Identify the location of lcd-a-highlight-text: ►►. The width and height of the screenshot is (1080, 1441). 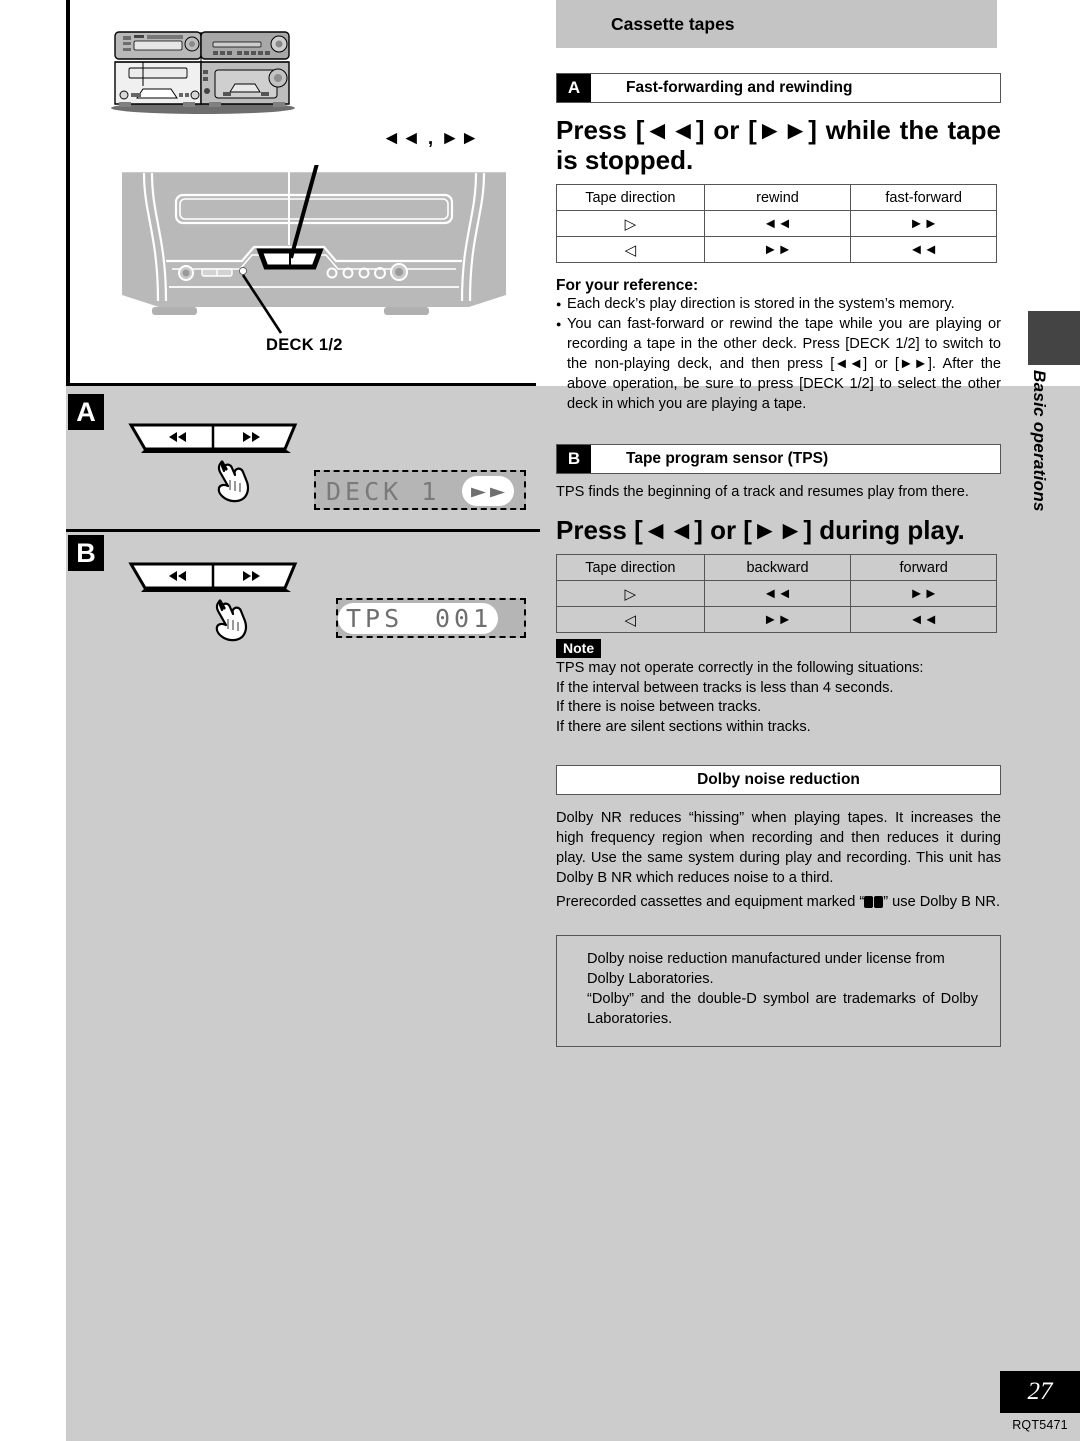
(490, 490).